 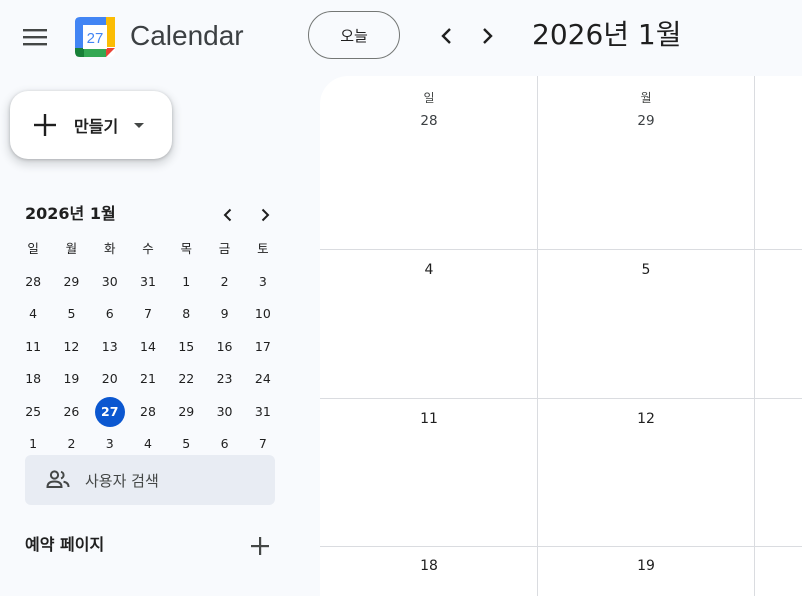 What do you see at coordinates (186, 249) in the screenshot?
I see `weekday-label: 목` at bounding box center [186, 249].